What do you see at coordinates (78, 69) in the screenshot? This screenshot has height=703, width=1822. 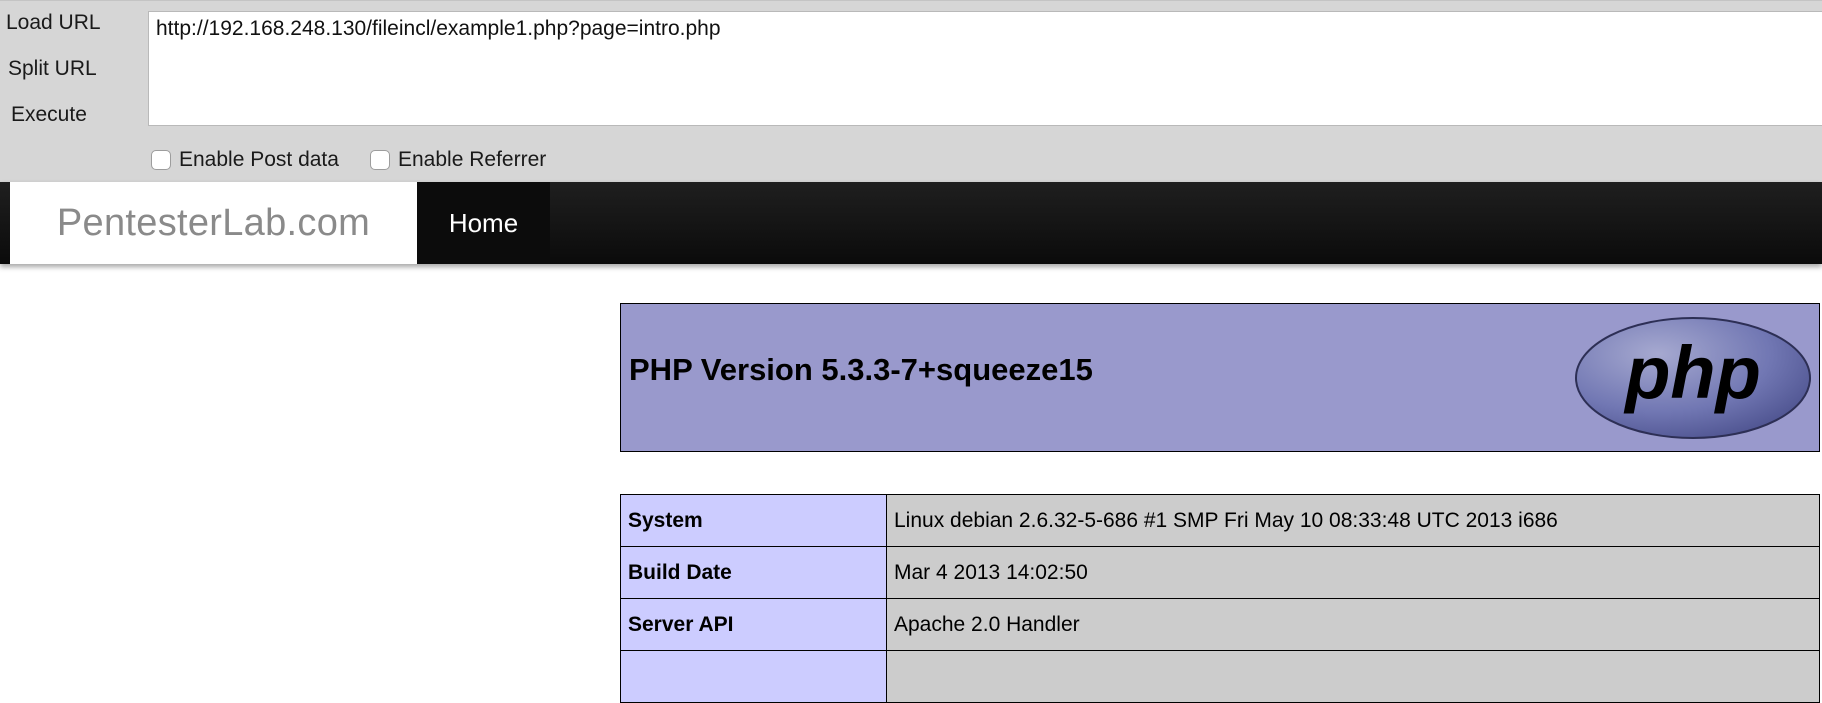 I see `split-url-button: Split URL` at bounding box center [78, 69].